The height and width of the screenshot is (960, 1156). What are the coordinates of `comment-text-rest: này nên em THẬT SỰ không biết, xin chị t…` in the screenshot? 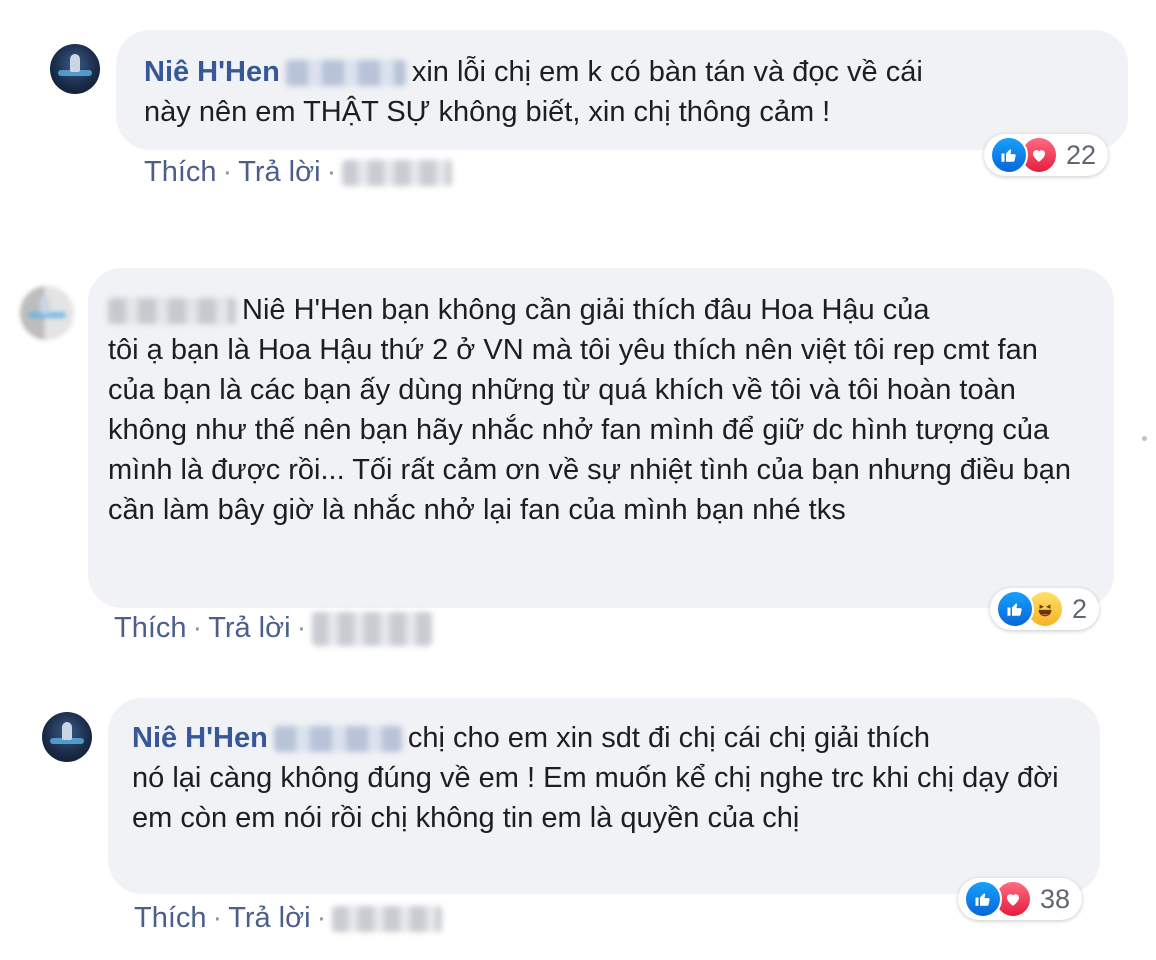 It's located at (487, 112).